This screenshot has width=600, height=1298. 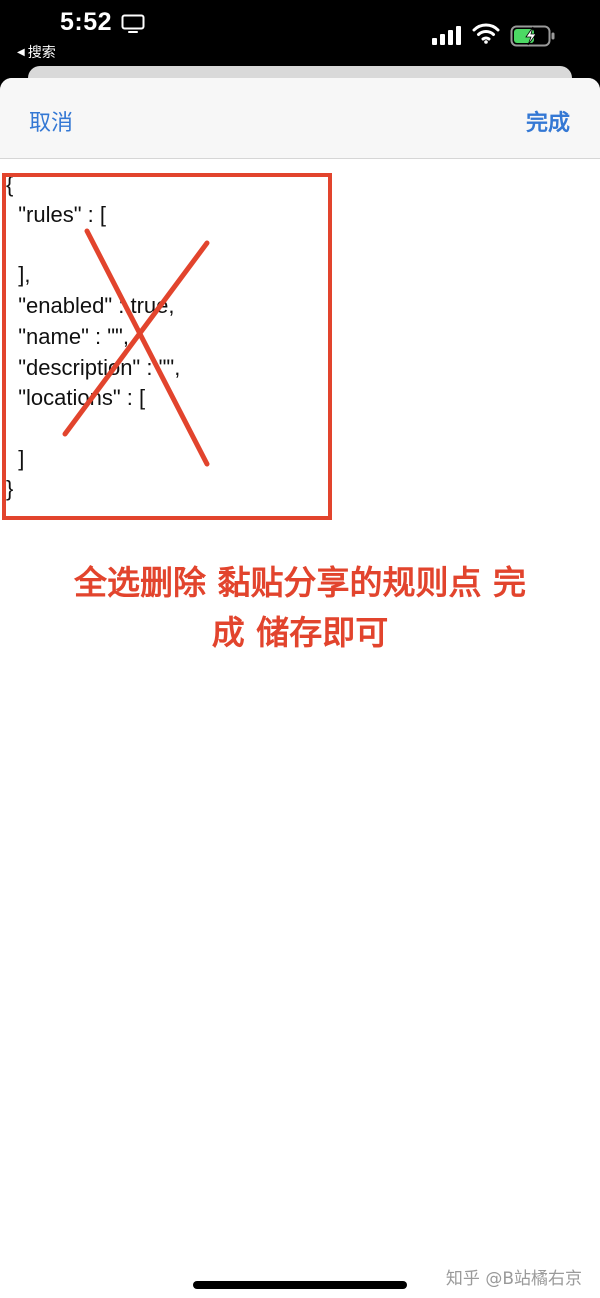 What do you see at coordinates (136, 347) in the screenshot?
I see `annotation-cross-mark` at bounding box center [136, 347].